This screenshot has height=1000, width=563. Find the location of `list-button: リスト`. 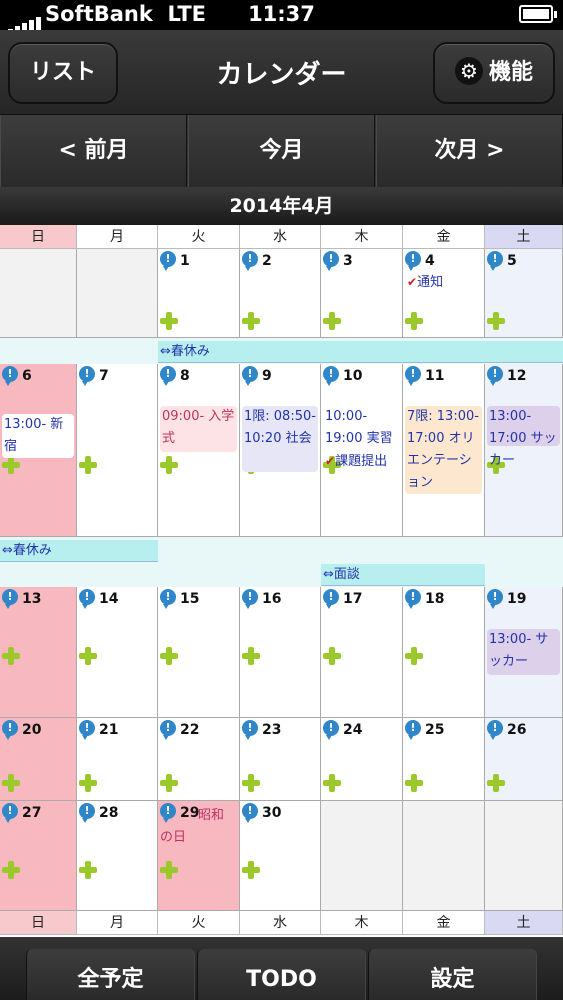

list-button: リスト is located at coordinates (63, 73).